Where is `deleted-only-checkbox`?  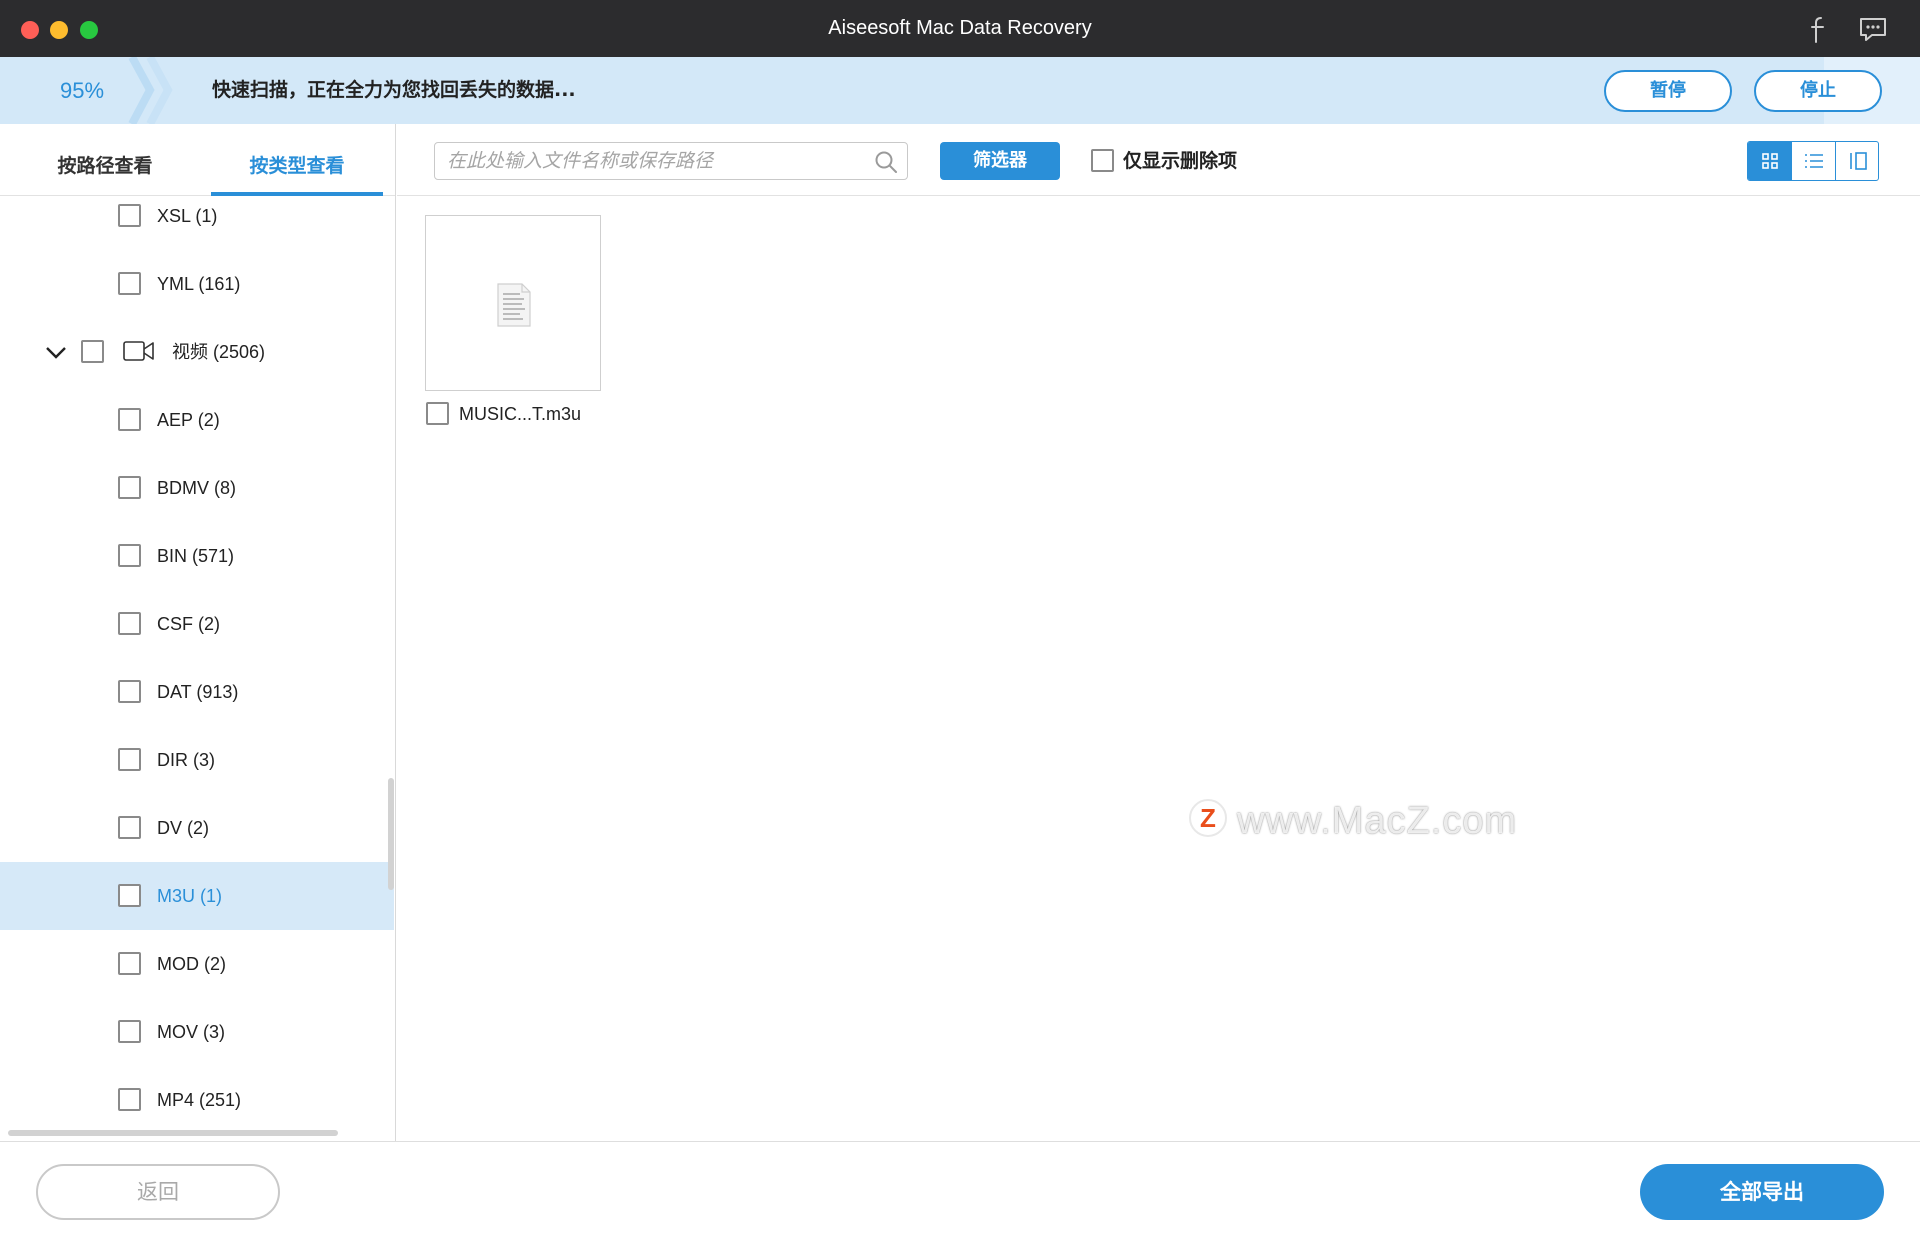 deleted-only-checkbox is located at coordinates (1102, 160).